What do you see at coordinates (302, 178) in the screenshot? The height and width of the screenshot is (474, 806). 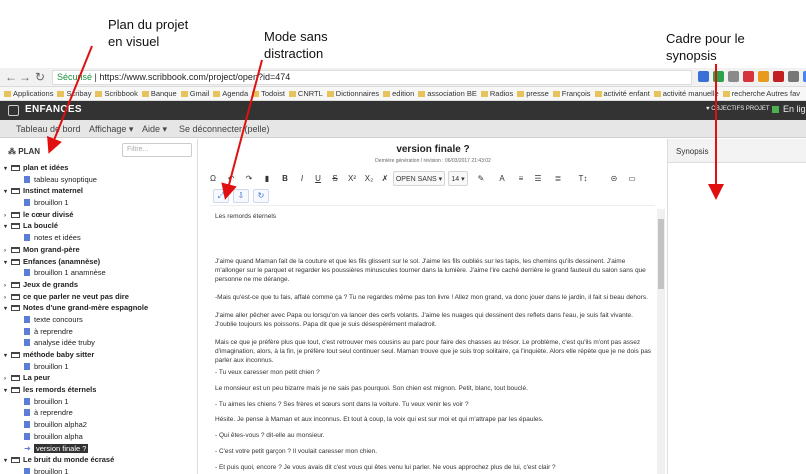 I see `italic-button: I` at bounding box center [302, 178].